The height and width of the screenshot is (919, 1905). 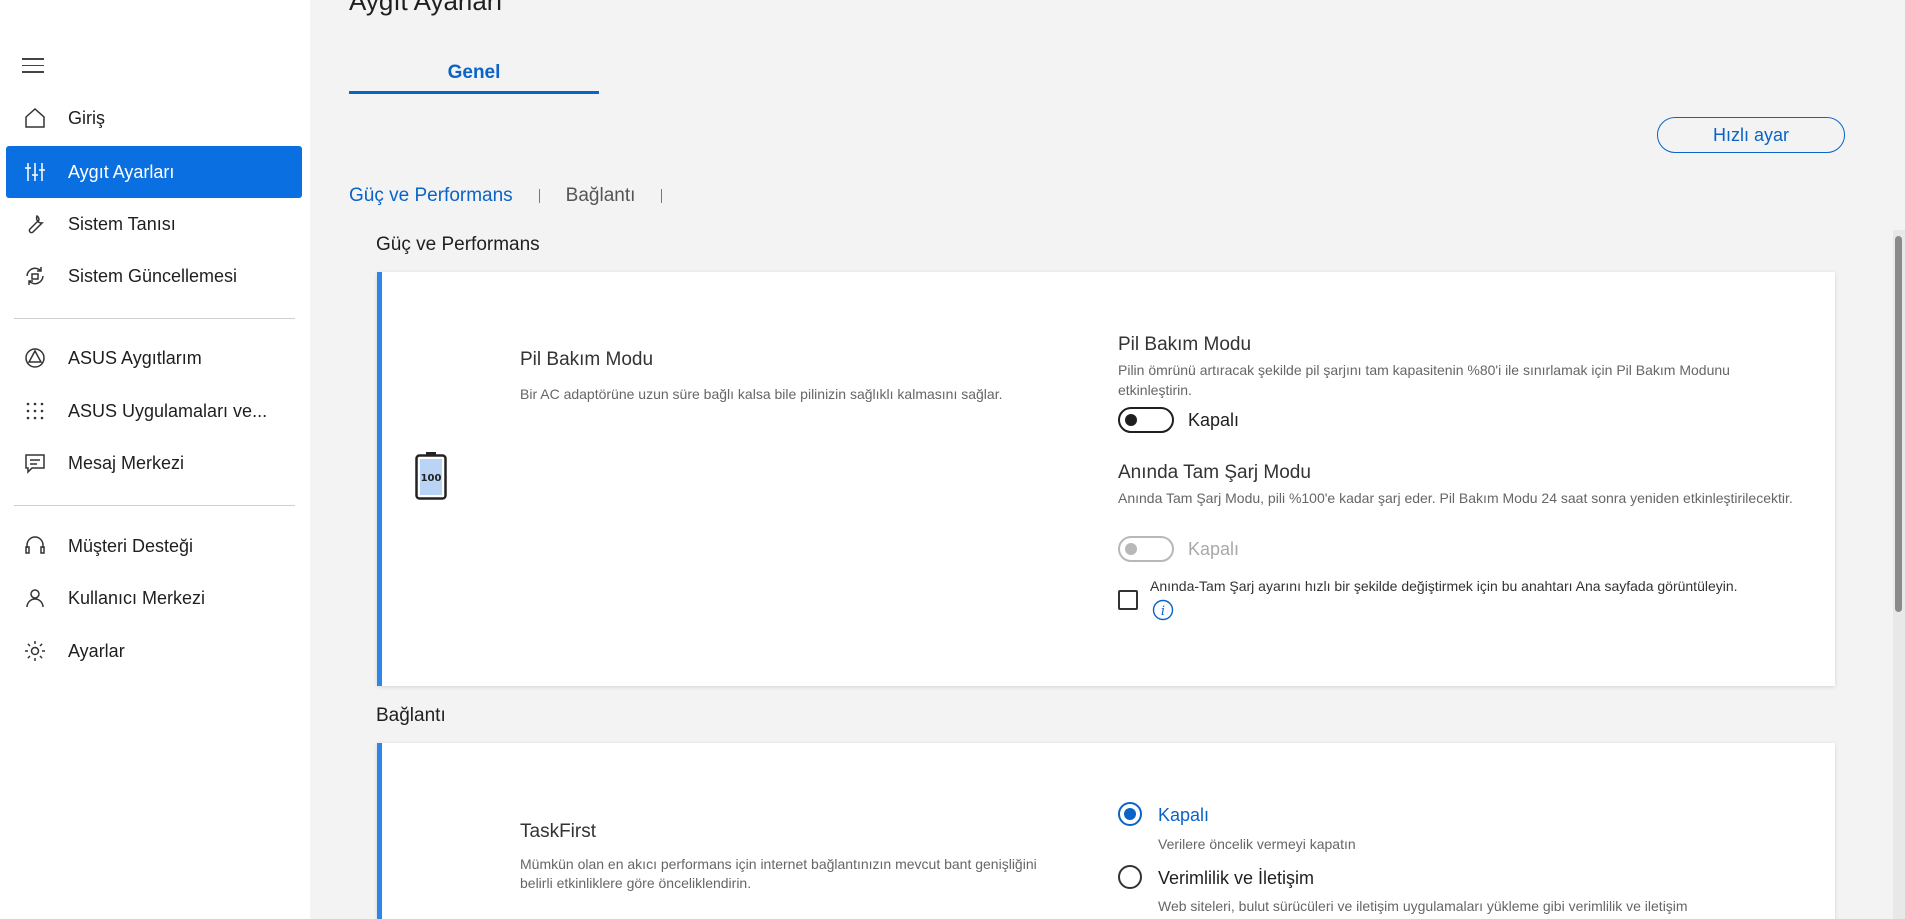 What do you see at coordinates (1214, 420) in the screenshot?
I see `battery-care-toggle-label: Kapalı` at bounding box center [1214, 420].